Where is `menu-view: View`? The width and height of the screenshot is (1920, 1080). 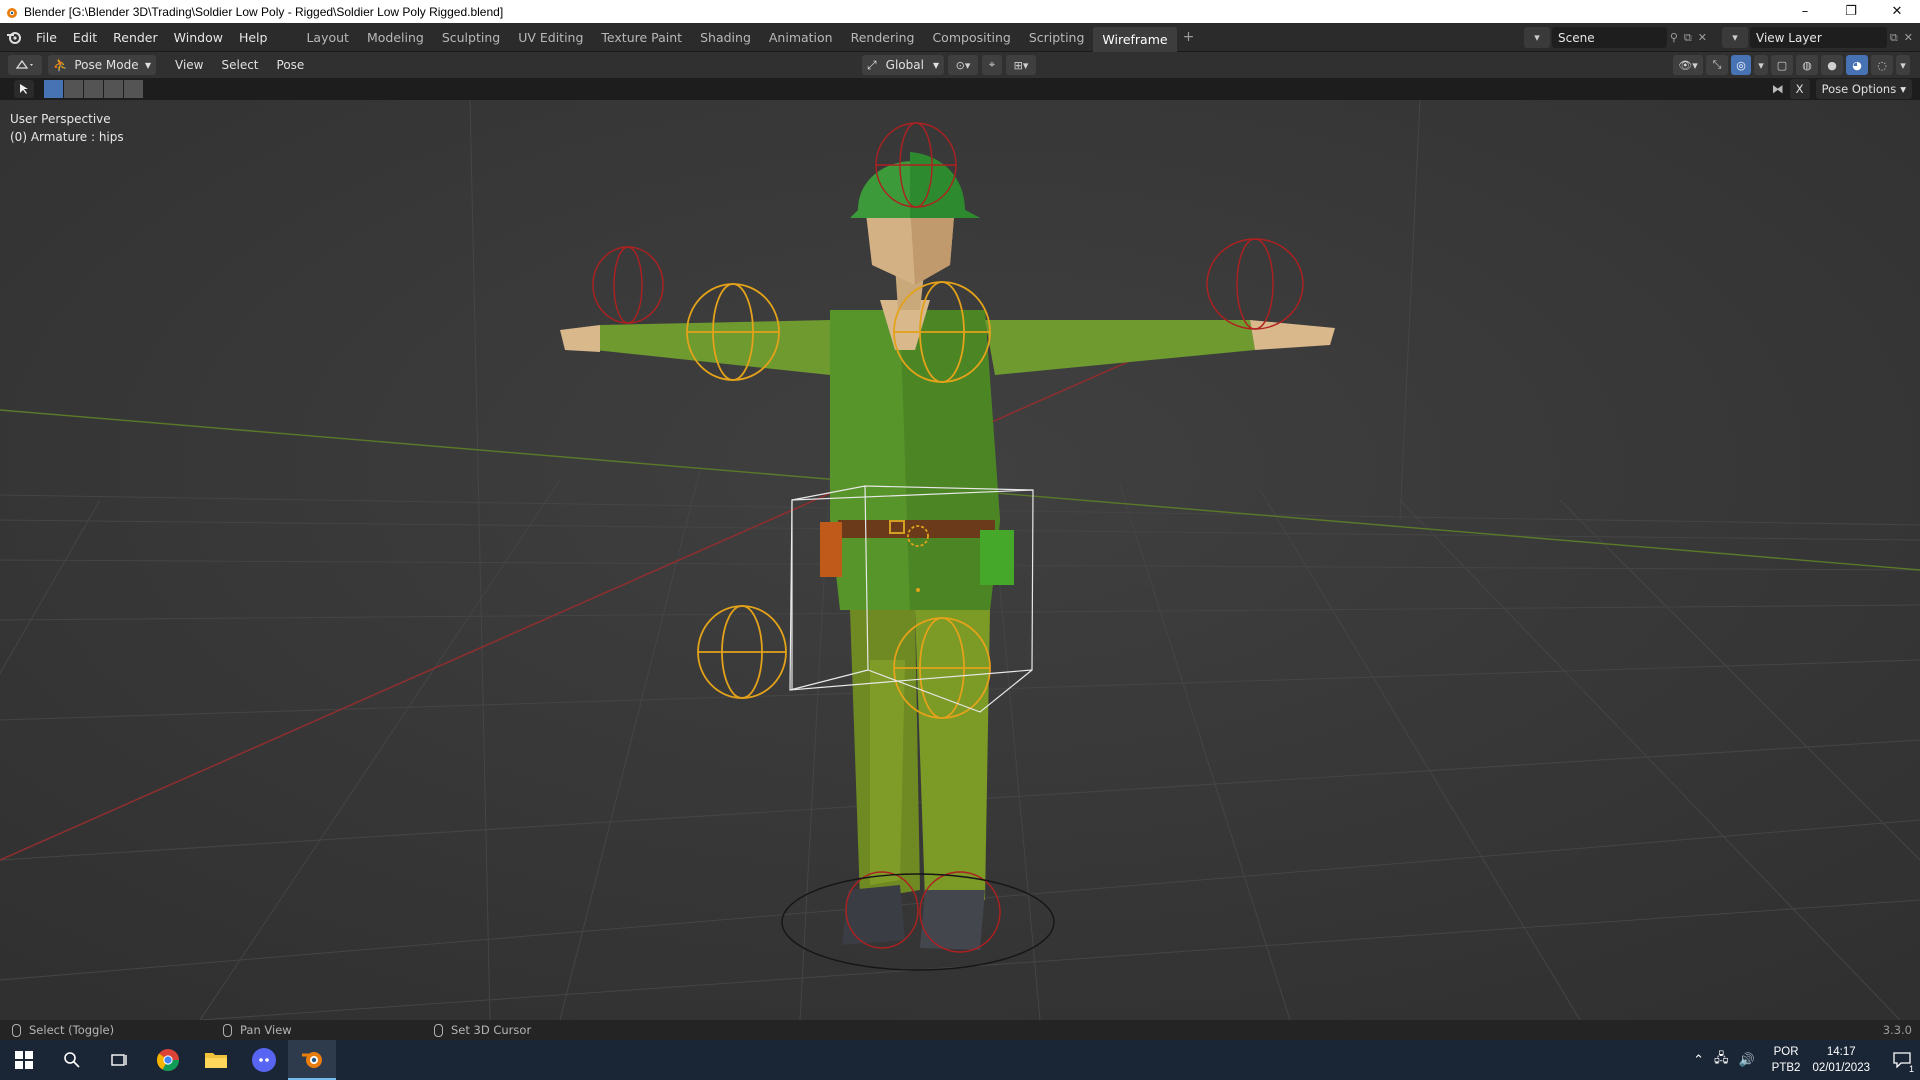
menu-view: View is located at coordinates (189, 65).